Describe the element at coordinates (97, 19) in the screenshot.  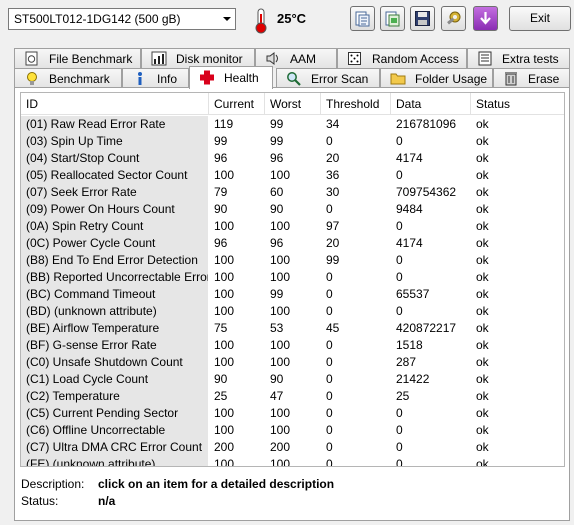
I see `drive-select-value: ST500LT012-1DG142 (500 gB)` at that location.